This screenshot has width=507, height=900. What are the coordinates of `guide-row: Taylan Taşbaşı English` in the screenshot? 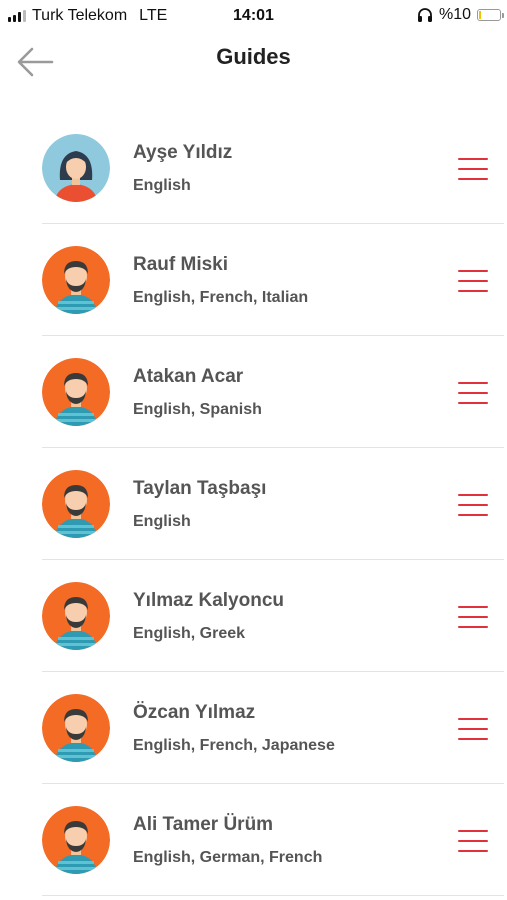 It's located at (273, 504).